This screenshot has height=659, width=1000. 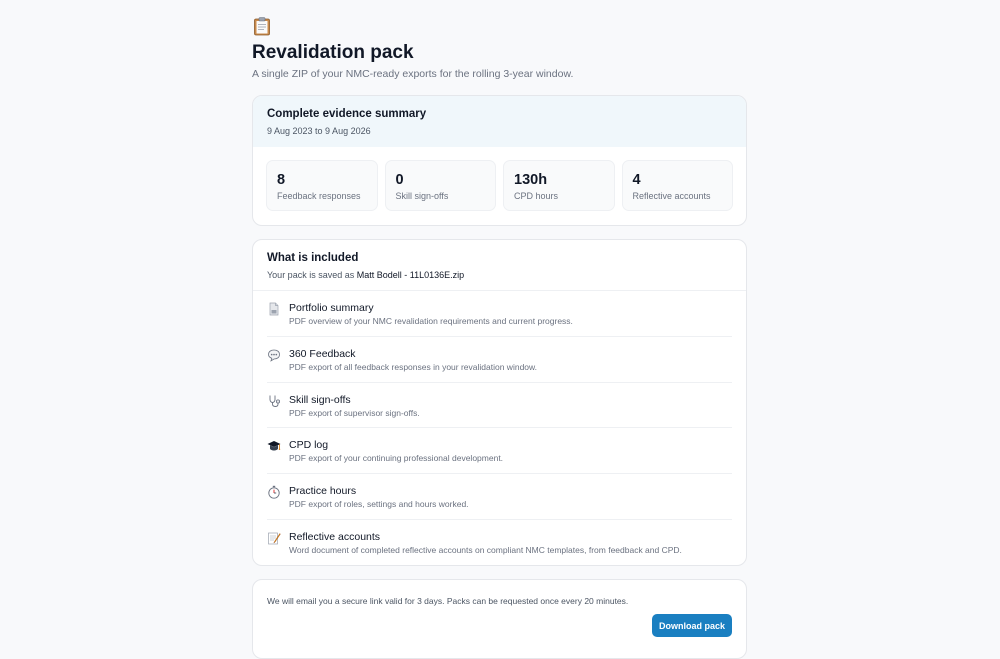 What do you see at coordinates (274, 492) in the screenshot?
I see `stopwatch-icon` at bounding box center [274, 492].